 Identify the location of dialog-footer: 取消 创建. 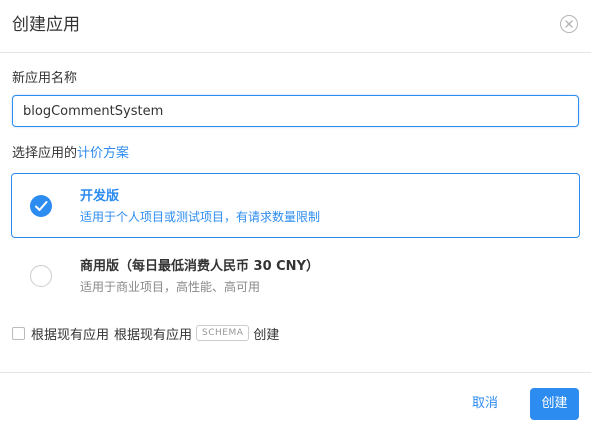
(295, 401).